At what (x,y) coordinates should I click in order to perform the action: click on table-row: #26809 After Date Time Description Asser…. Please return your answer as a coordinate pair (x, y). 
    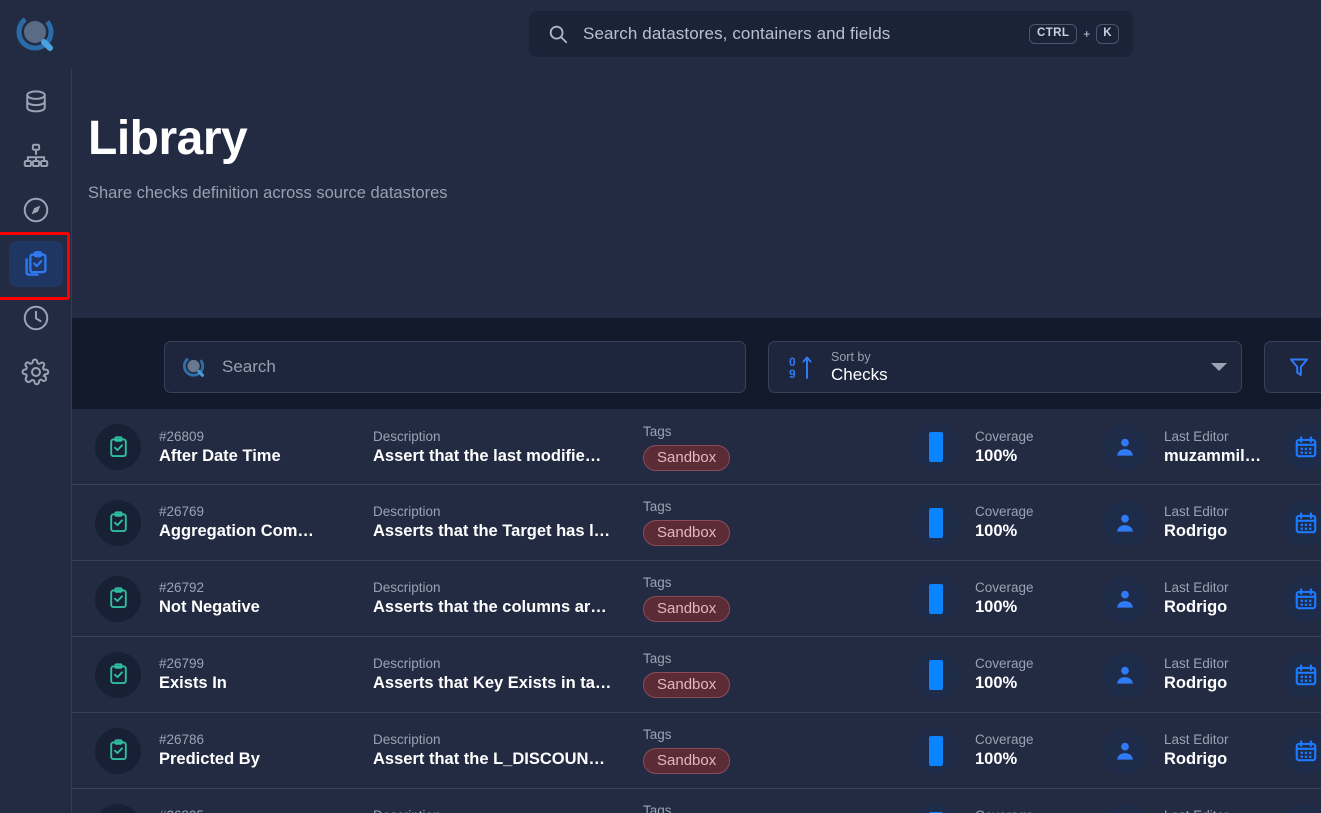
    Looking at the image, I should click on (696, 447).